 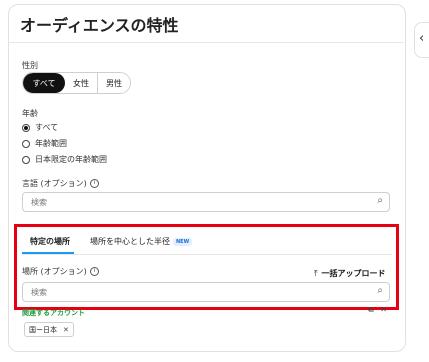 I want to click on remove-chip-icon: ✕, so click(x=66, y=330).